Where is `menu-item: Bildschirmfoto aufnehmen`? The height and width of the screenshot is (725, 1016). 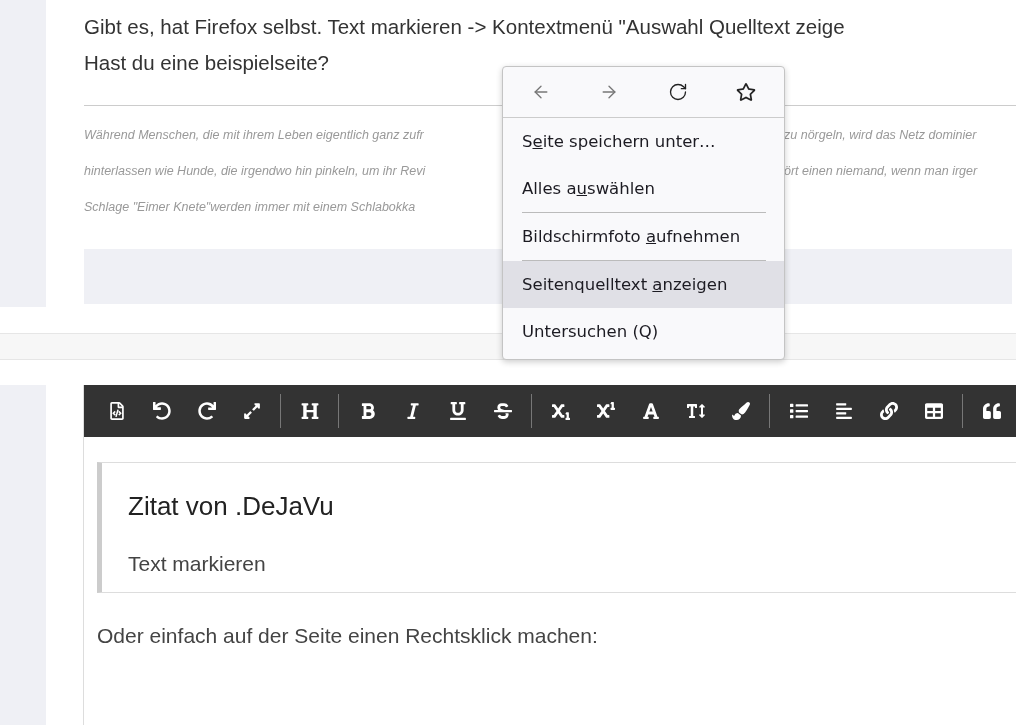
menu-item: Bildschirmfoto aufnehmen is located at coordinates (643, 236).